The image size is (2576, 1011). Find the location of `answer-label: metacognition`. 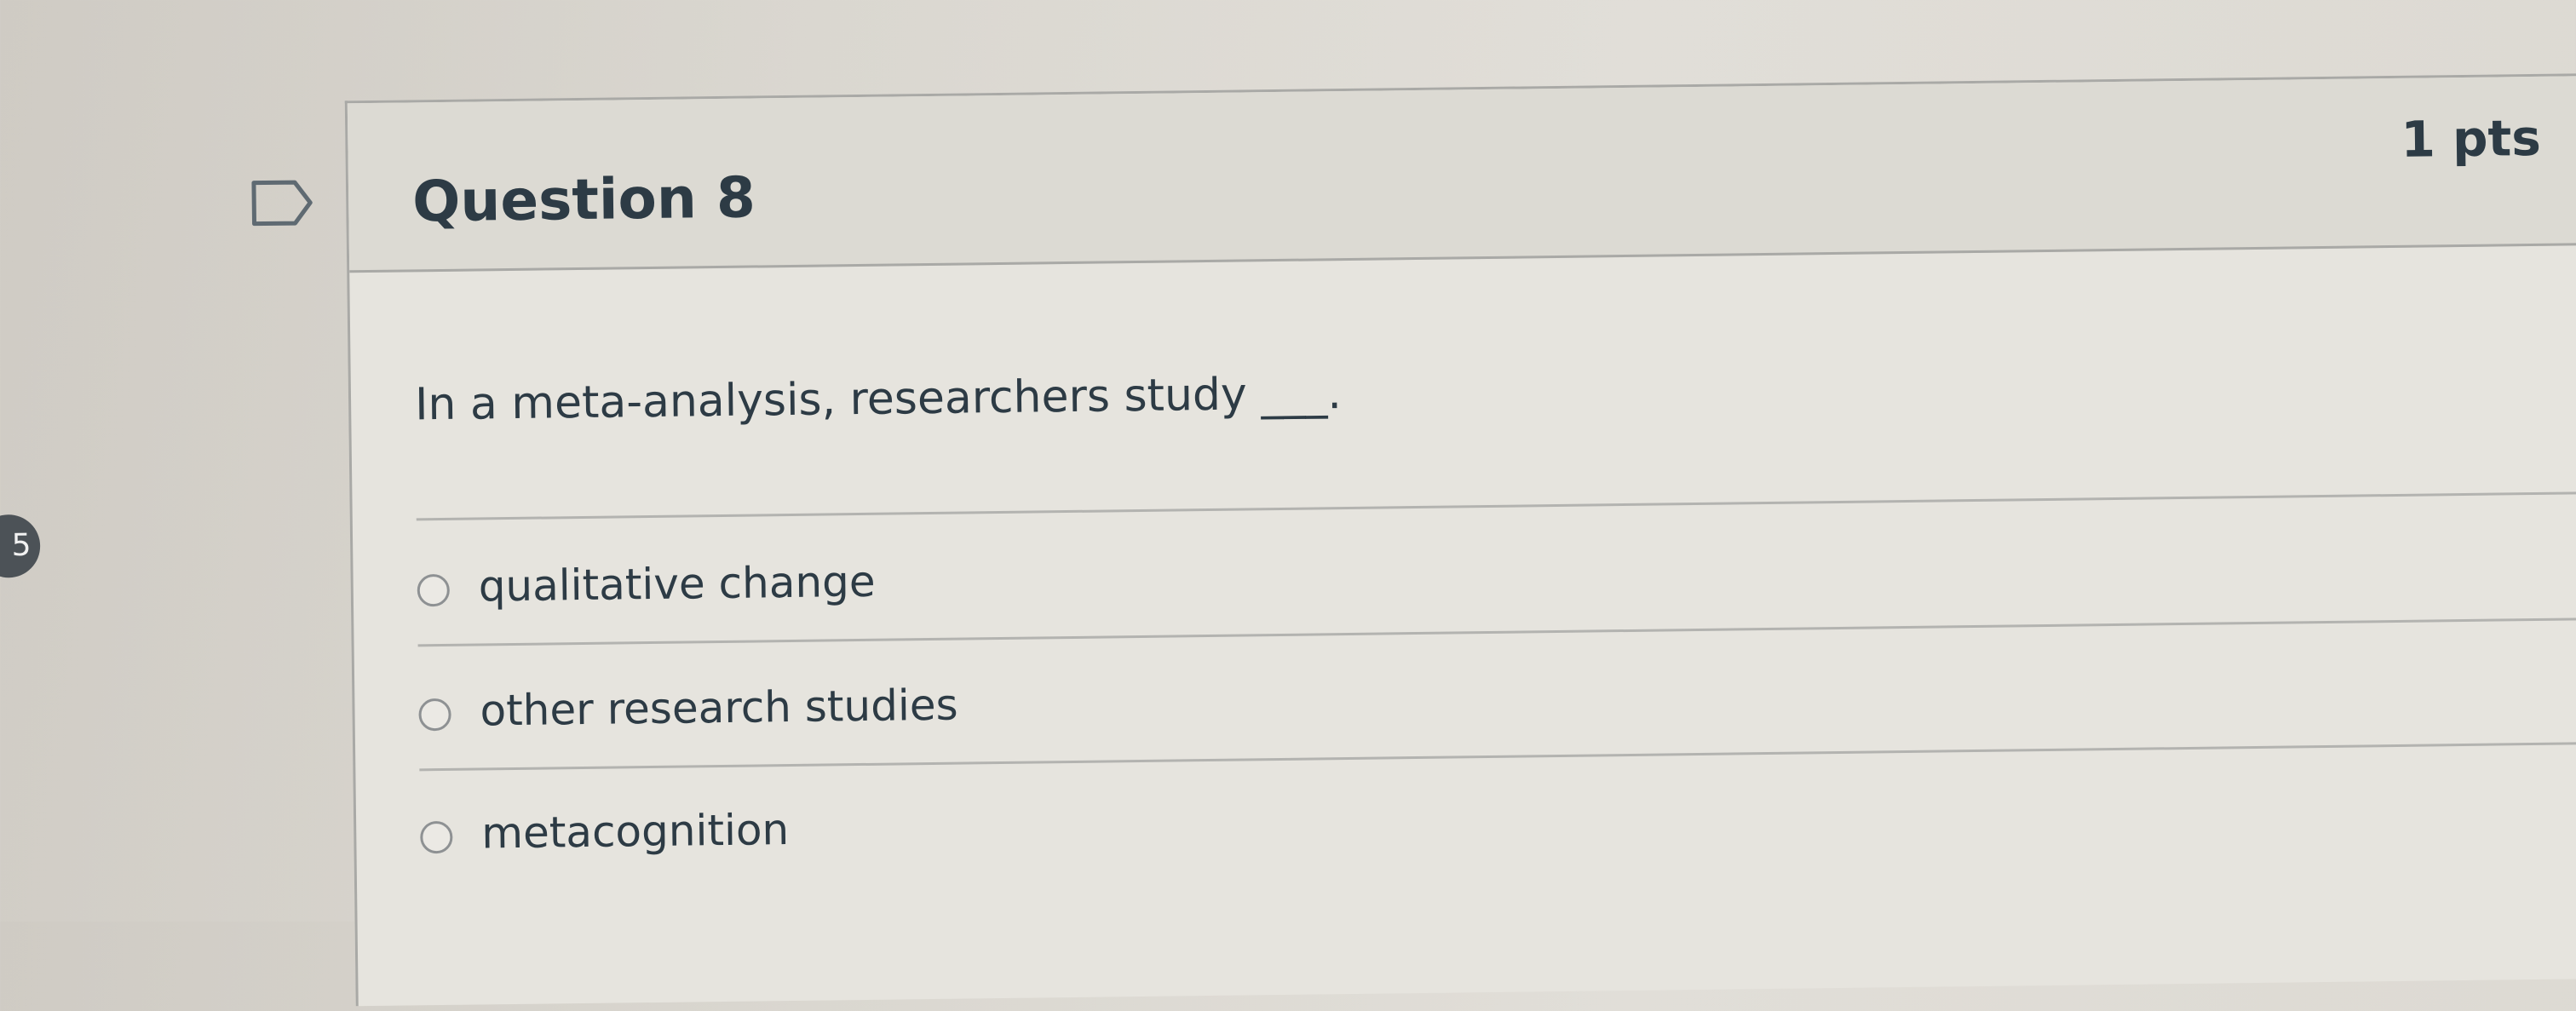

answer-label: metacognition is located at coordinates (635, 832).